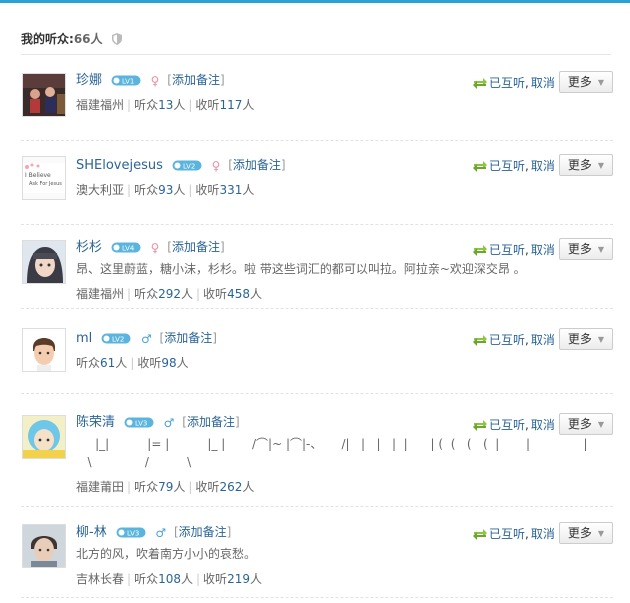 The image size is (630, 603). I want to click on following-count: 262, so click(230, 487).